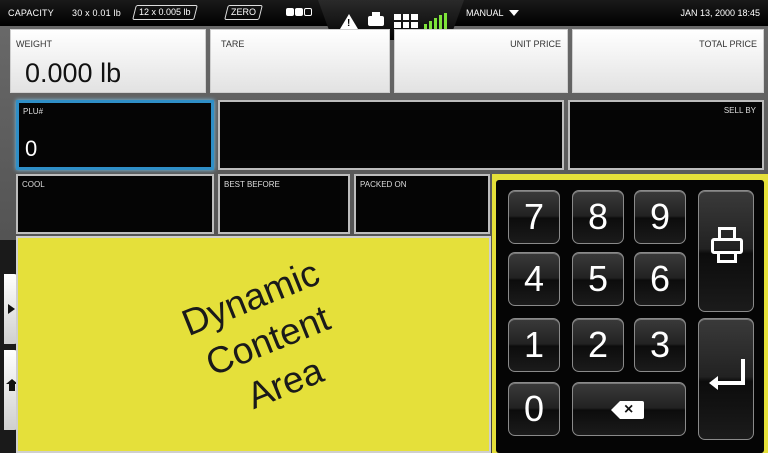 This screenshot has width=768, height=453. What do you see at coordinates (33, 111) in the screenshot?
I see `plu-label: PLU#` at bounding box center [33, 111].